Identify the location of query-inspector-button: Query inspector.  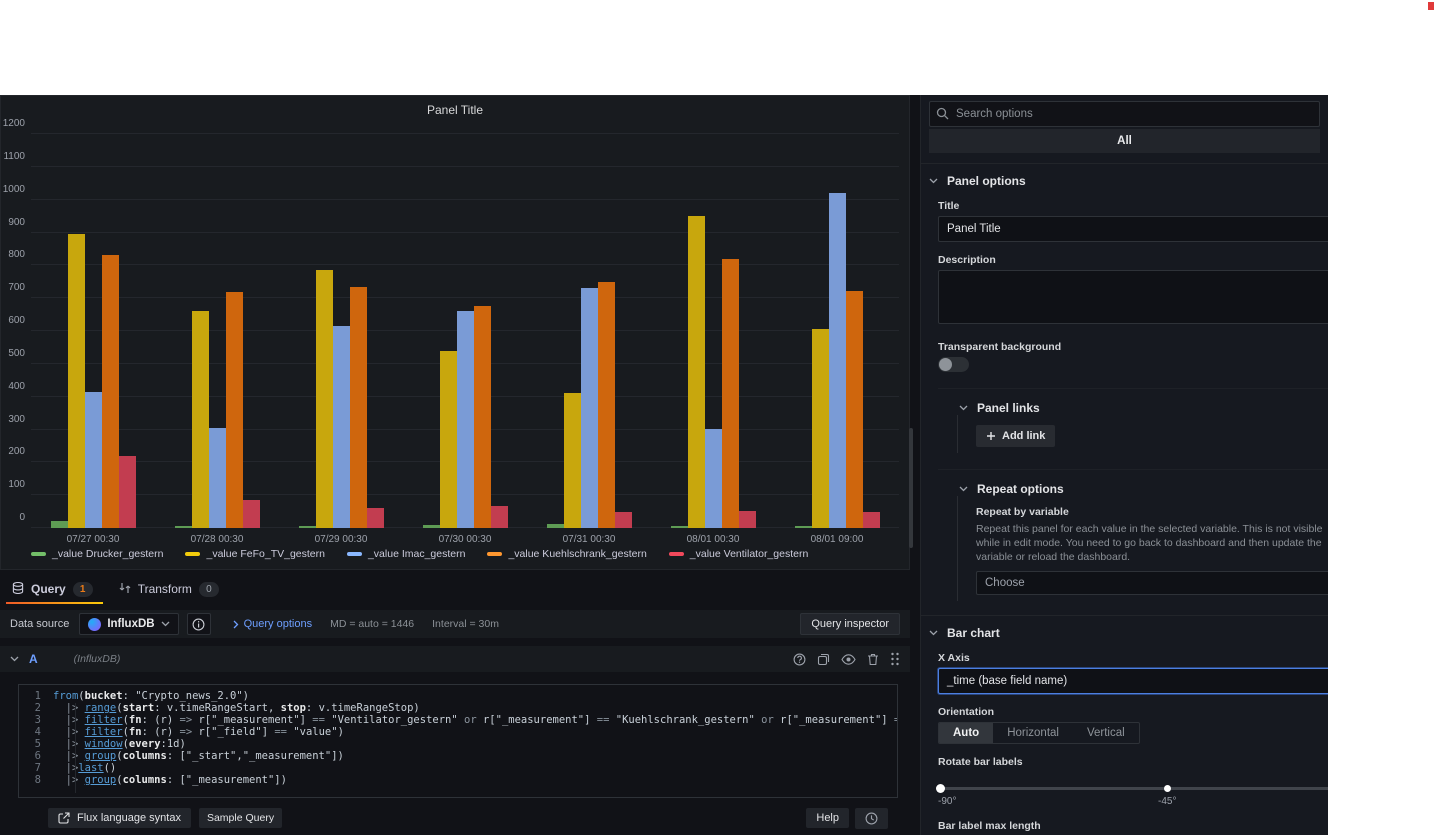
(850, 624).